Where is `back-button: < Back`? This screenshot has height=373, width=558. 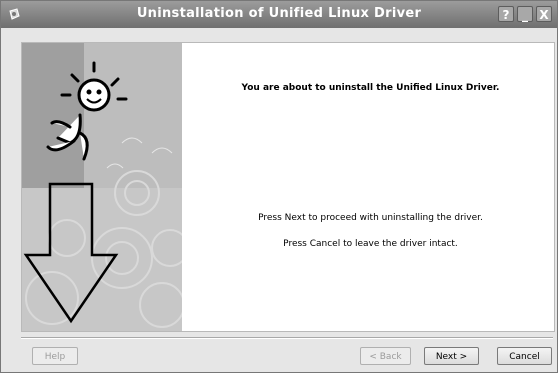 back-button: < Back is located at coordinates (385, 356).